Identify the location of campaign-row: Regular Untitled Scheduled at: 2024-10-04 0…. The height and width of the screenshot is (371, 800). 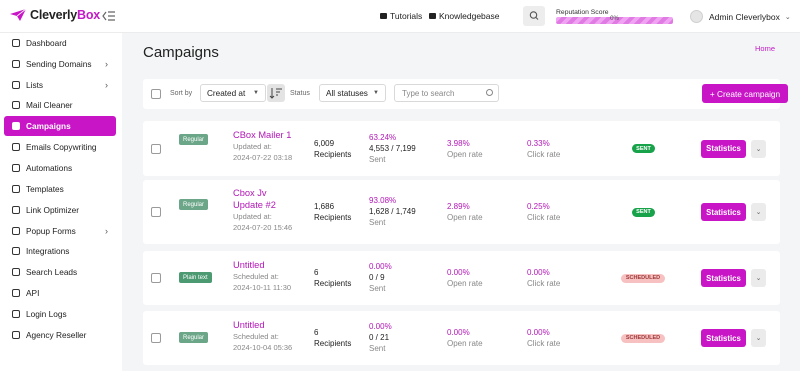
(461, 338).